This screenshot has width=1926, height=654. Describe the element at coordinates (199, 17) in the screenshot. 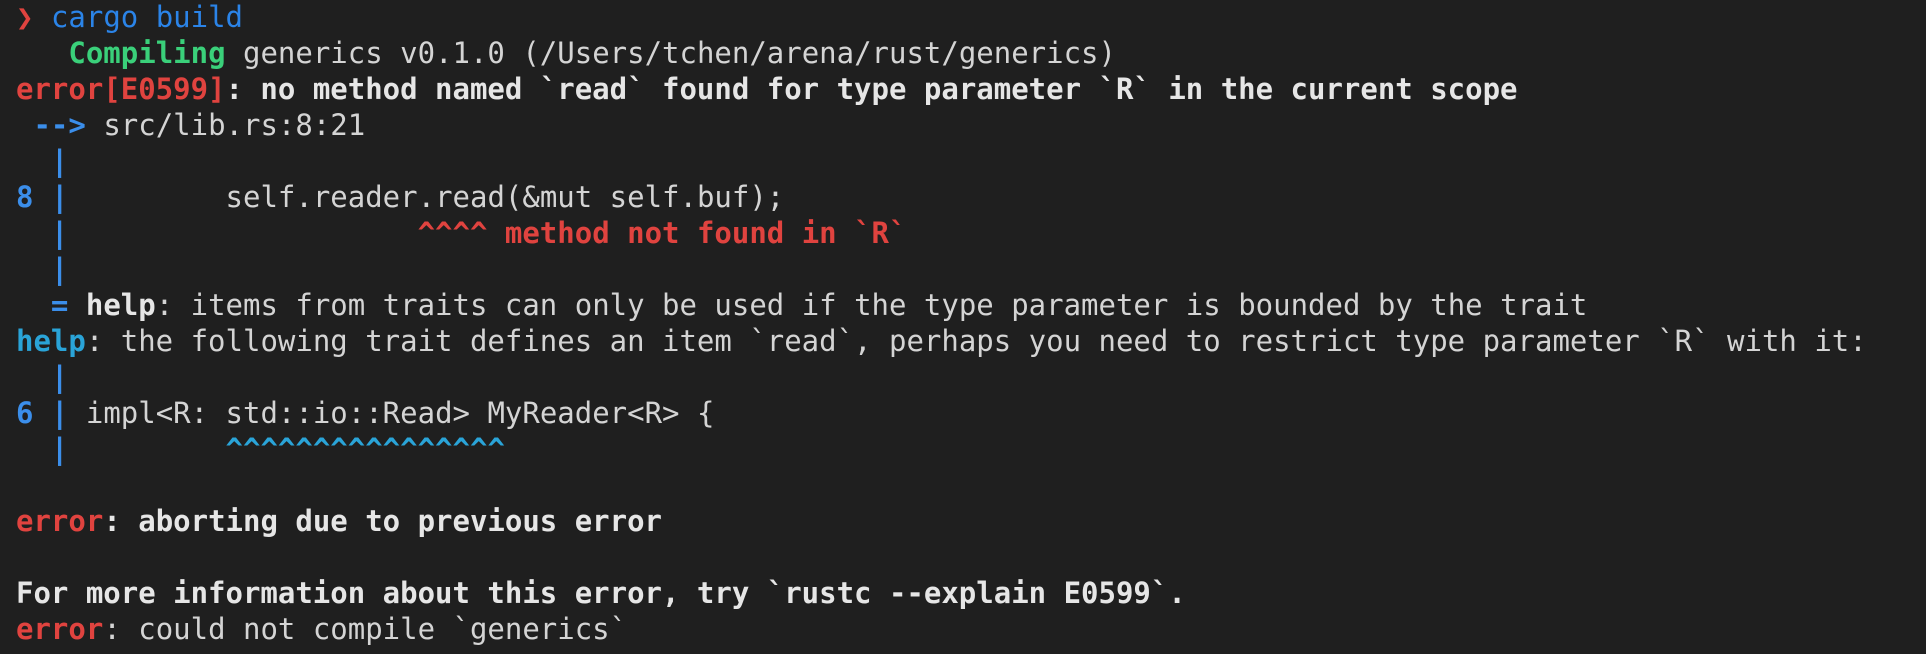

I see `command-argument: build` at that location.